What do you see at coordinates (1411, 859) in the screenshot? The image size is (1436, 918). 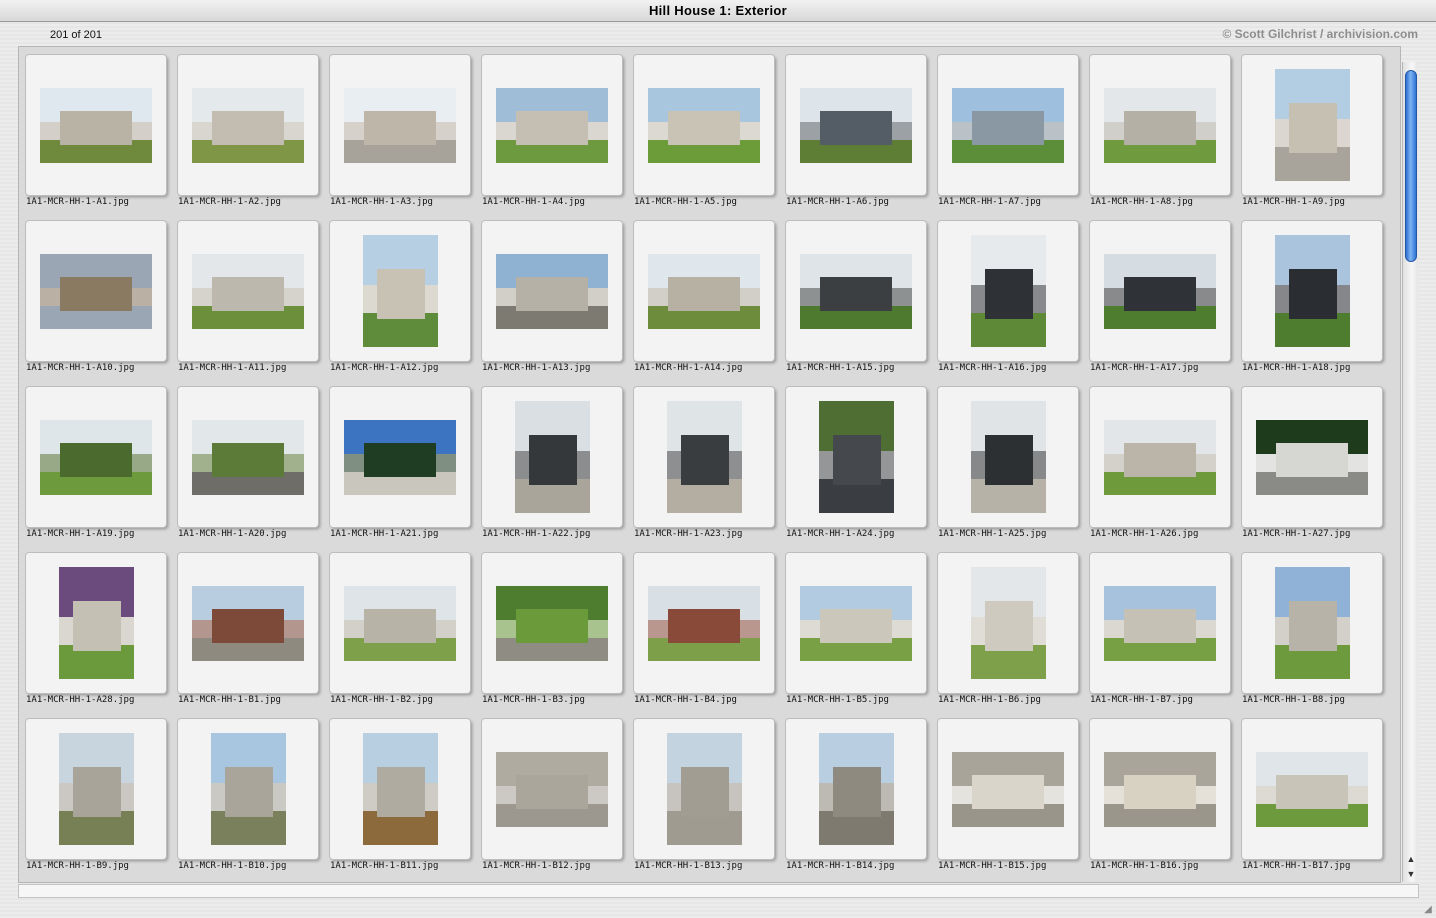 I see `scroll-up-arrow-icon: ▲` at bounding box center [1411, 859].